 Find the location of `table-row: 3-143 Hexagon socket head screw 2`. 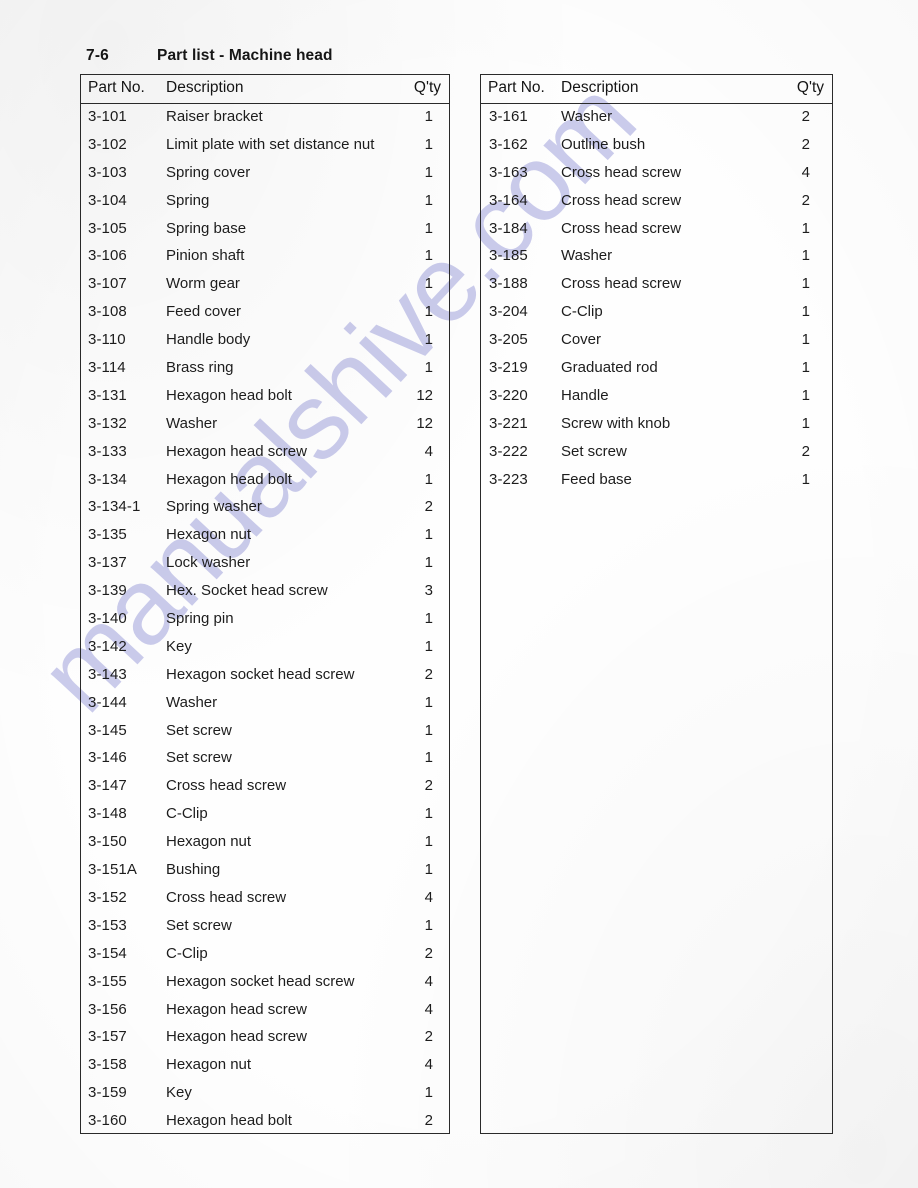

table-row: 3-143 Hexagon socket head screw 2 is located at coordinates (265, 676).